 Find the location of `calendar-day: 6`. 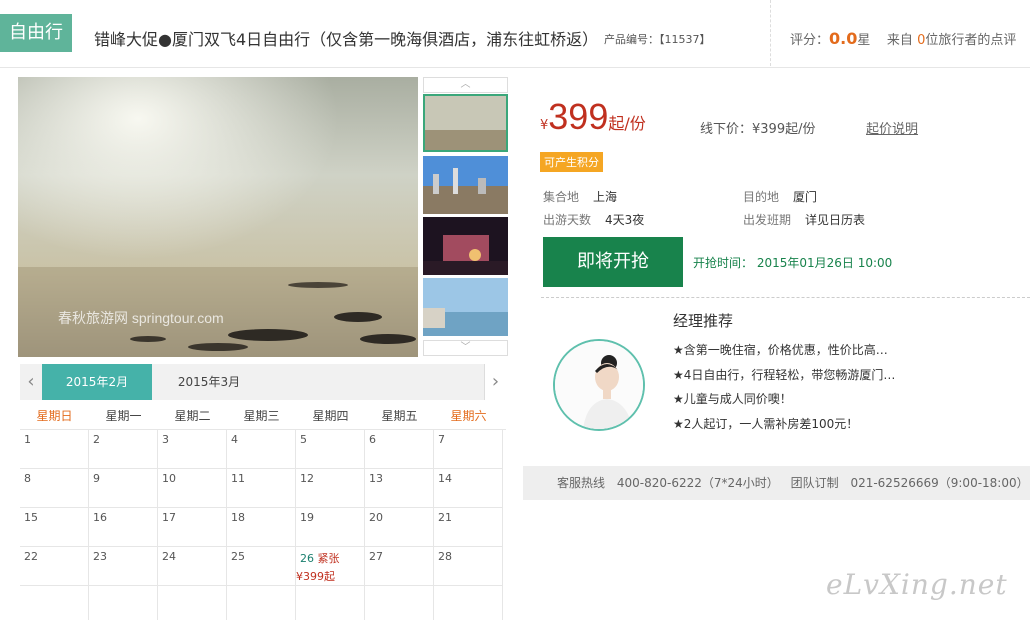

calendar-day: 6 is located at coordinates (399, 449).